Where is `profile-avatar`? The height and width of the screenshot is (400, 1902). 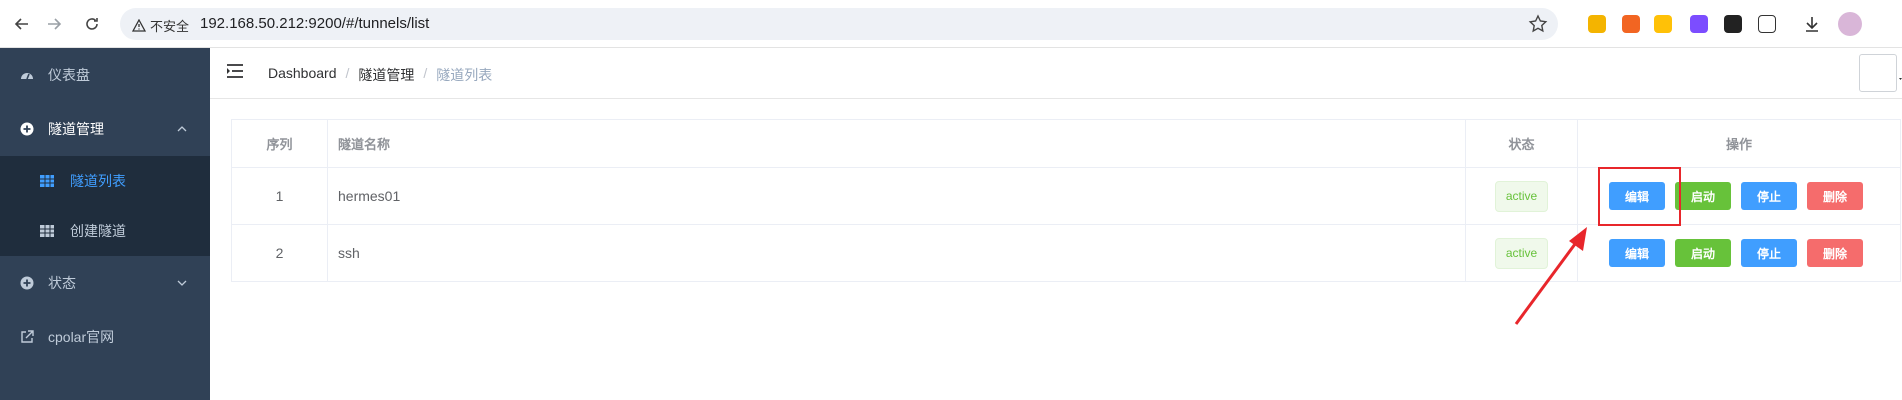 profile-avatar is located at coordinates (1850, 24).